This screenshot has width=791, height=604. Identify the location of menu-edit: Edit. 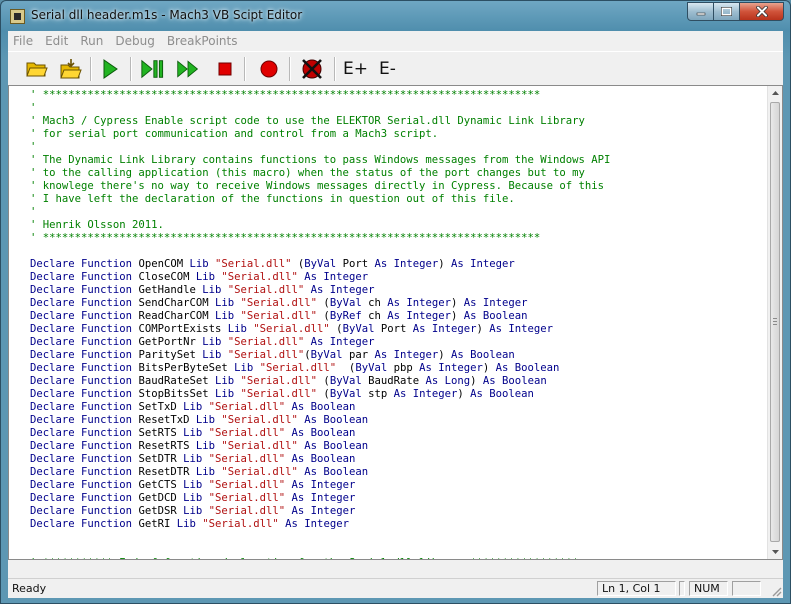
(56, 41).